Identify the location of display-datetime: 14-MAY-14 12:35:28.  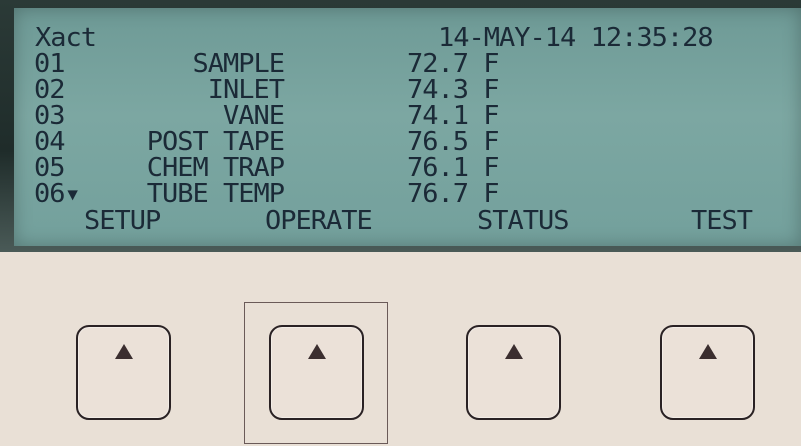
(576, 38).